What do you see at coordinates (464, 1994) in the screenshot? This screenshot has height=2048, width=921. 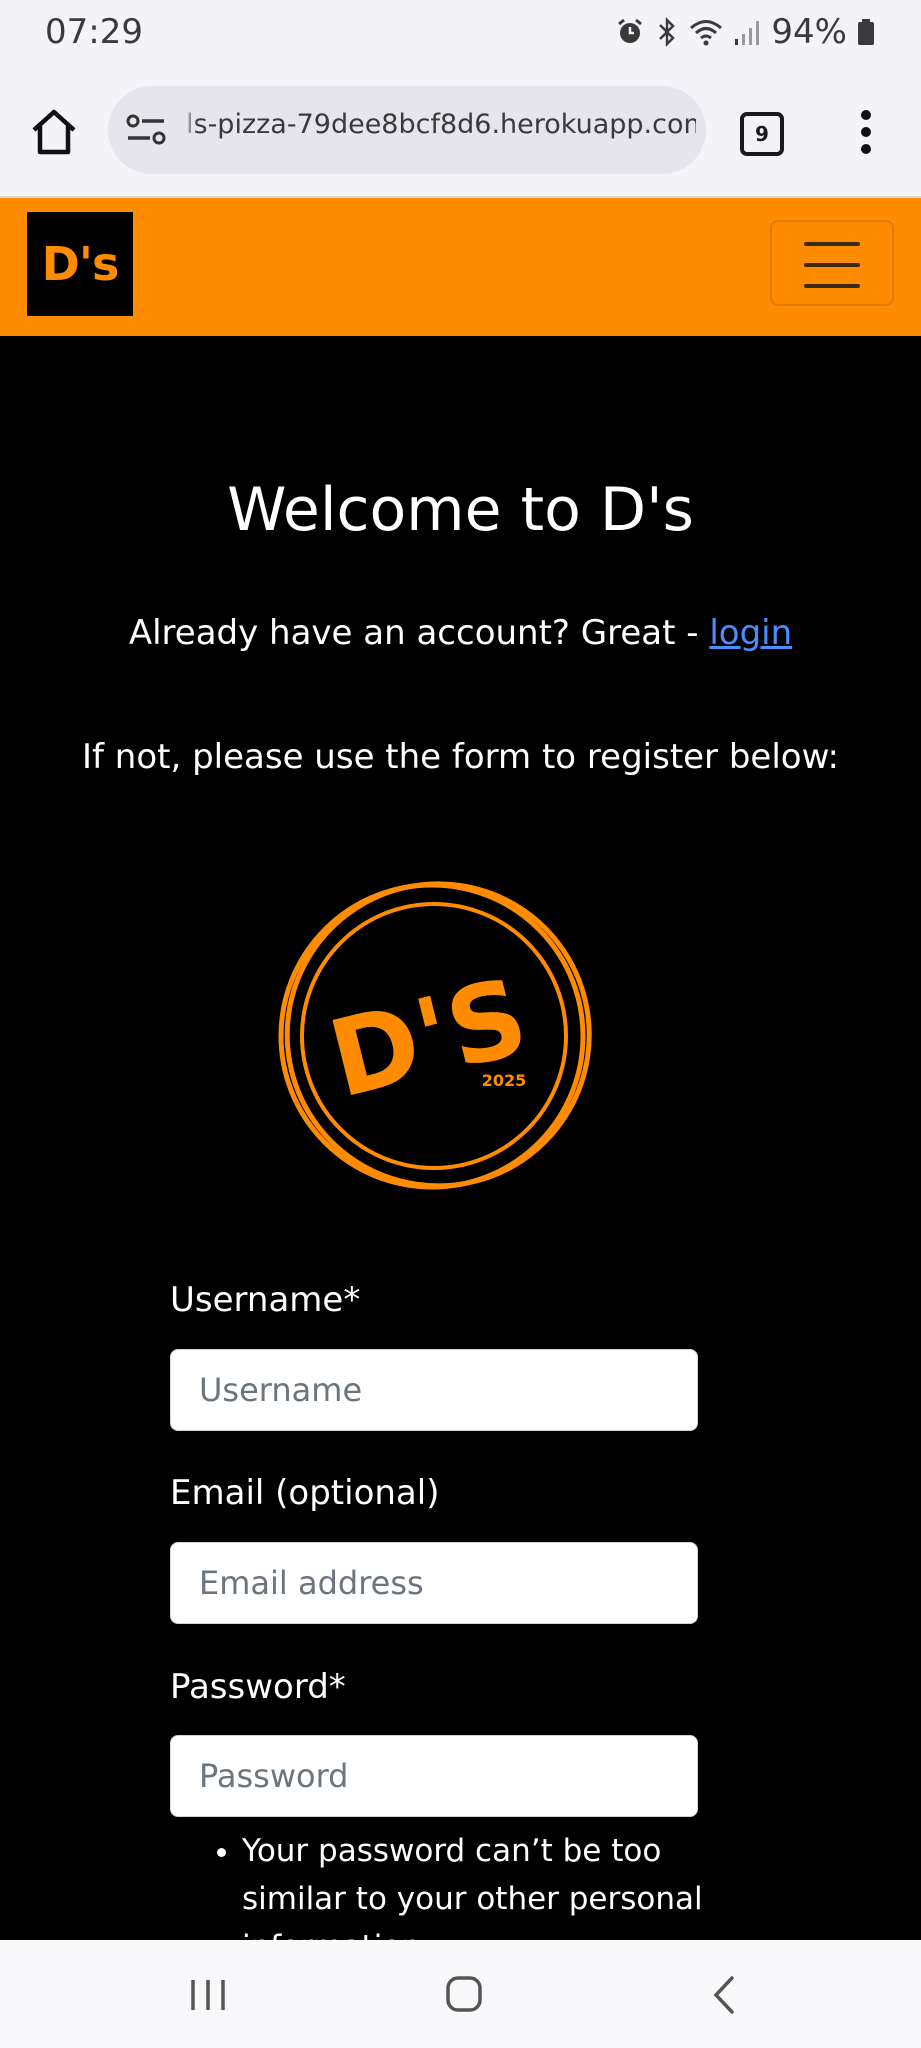 I see `home-circle-icon` at bounding box center [464, 1994].